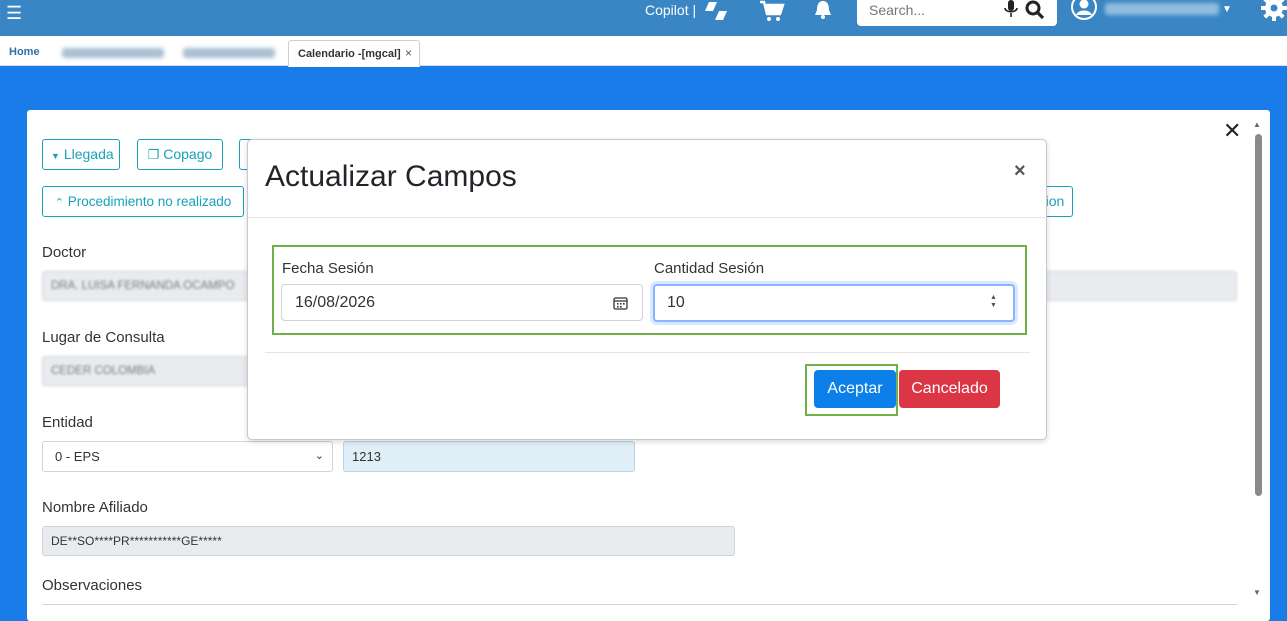 This screenshot has height=621, width=1287. I want to click on copilot-logo-icon, so click(716, 11).